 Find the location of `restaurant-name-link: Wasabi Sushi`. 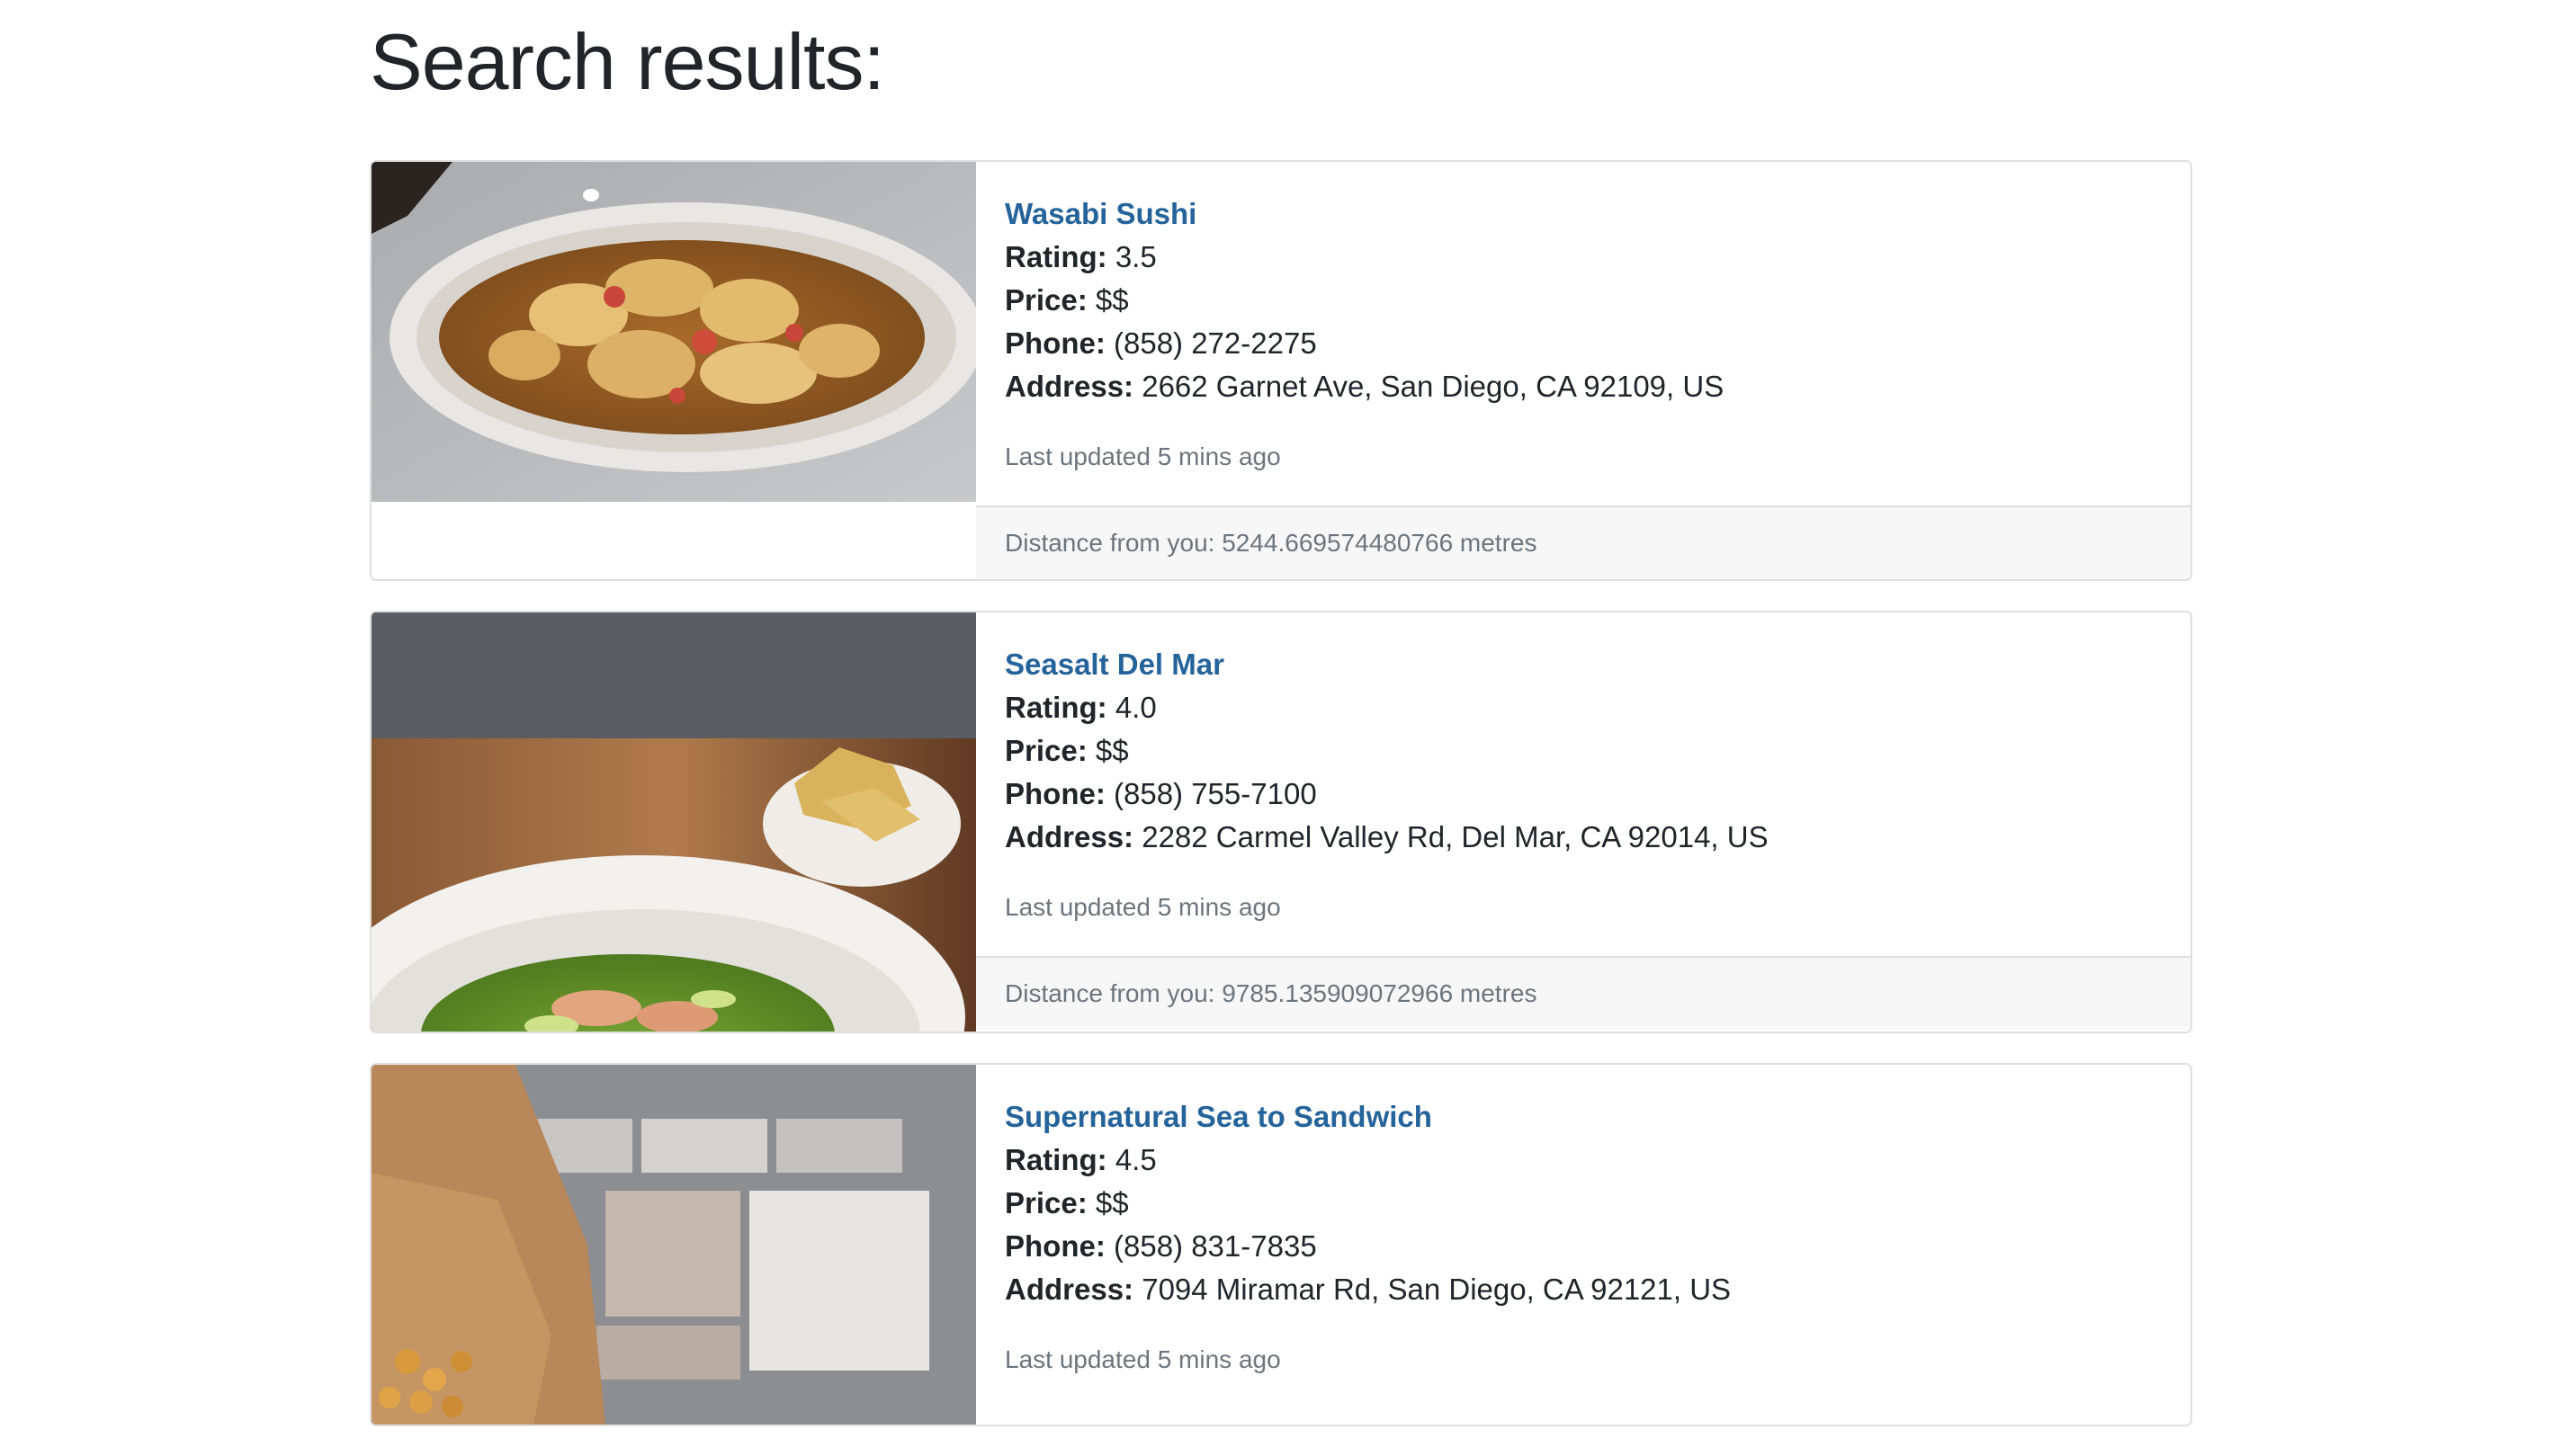

restaurant-name-link: Wasabi Sushi is located at coordinates (1584, 214).